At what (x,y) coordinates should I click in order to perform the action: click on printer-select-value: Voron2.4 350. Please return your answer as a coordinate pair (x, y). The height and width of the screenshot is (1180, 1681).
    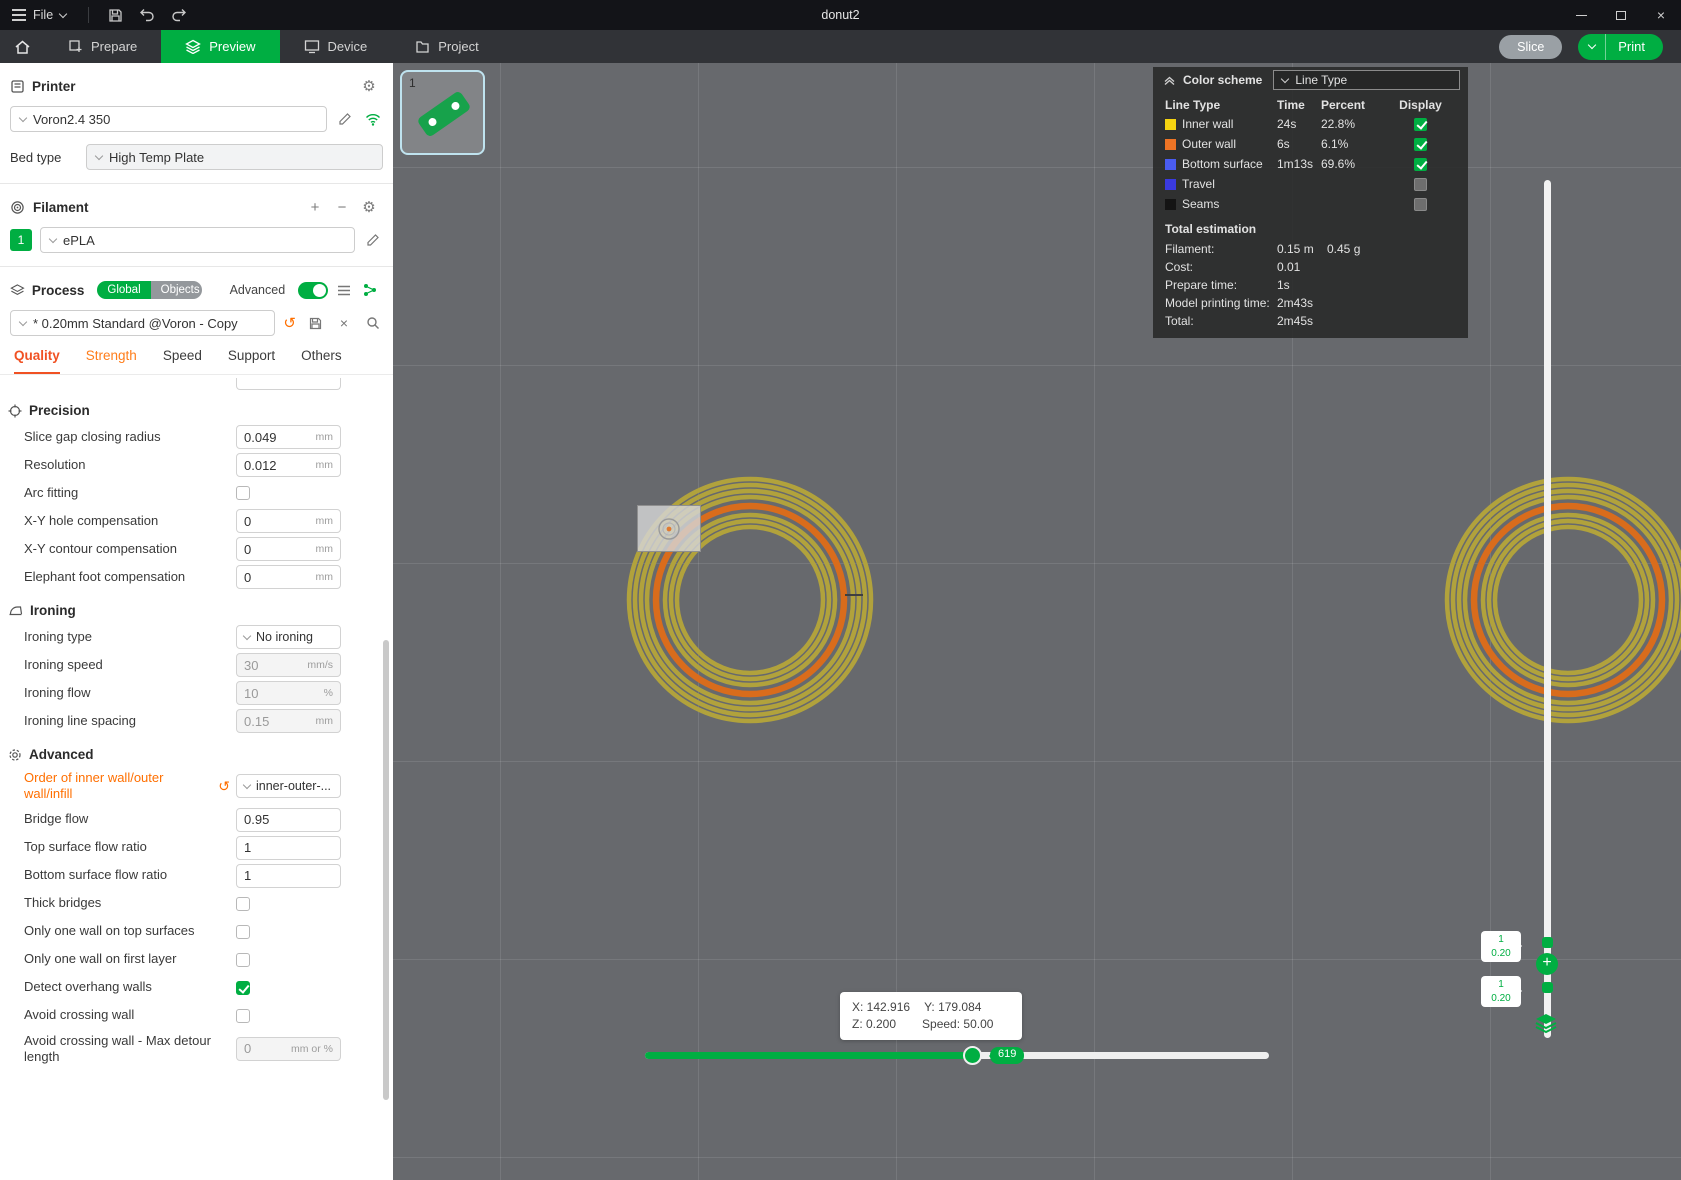
    Looking at the image, I should click on (72, 119).